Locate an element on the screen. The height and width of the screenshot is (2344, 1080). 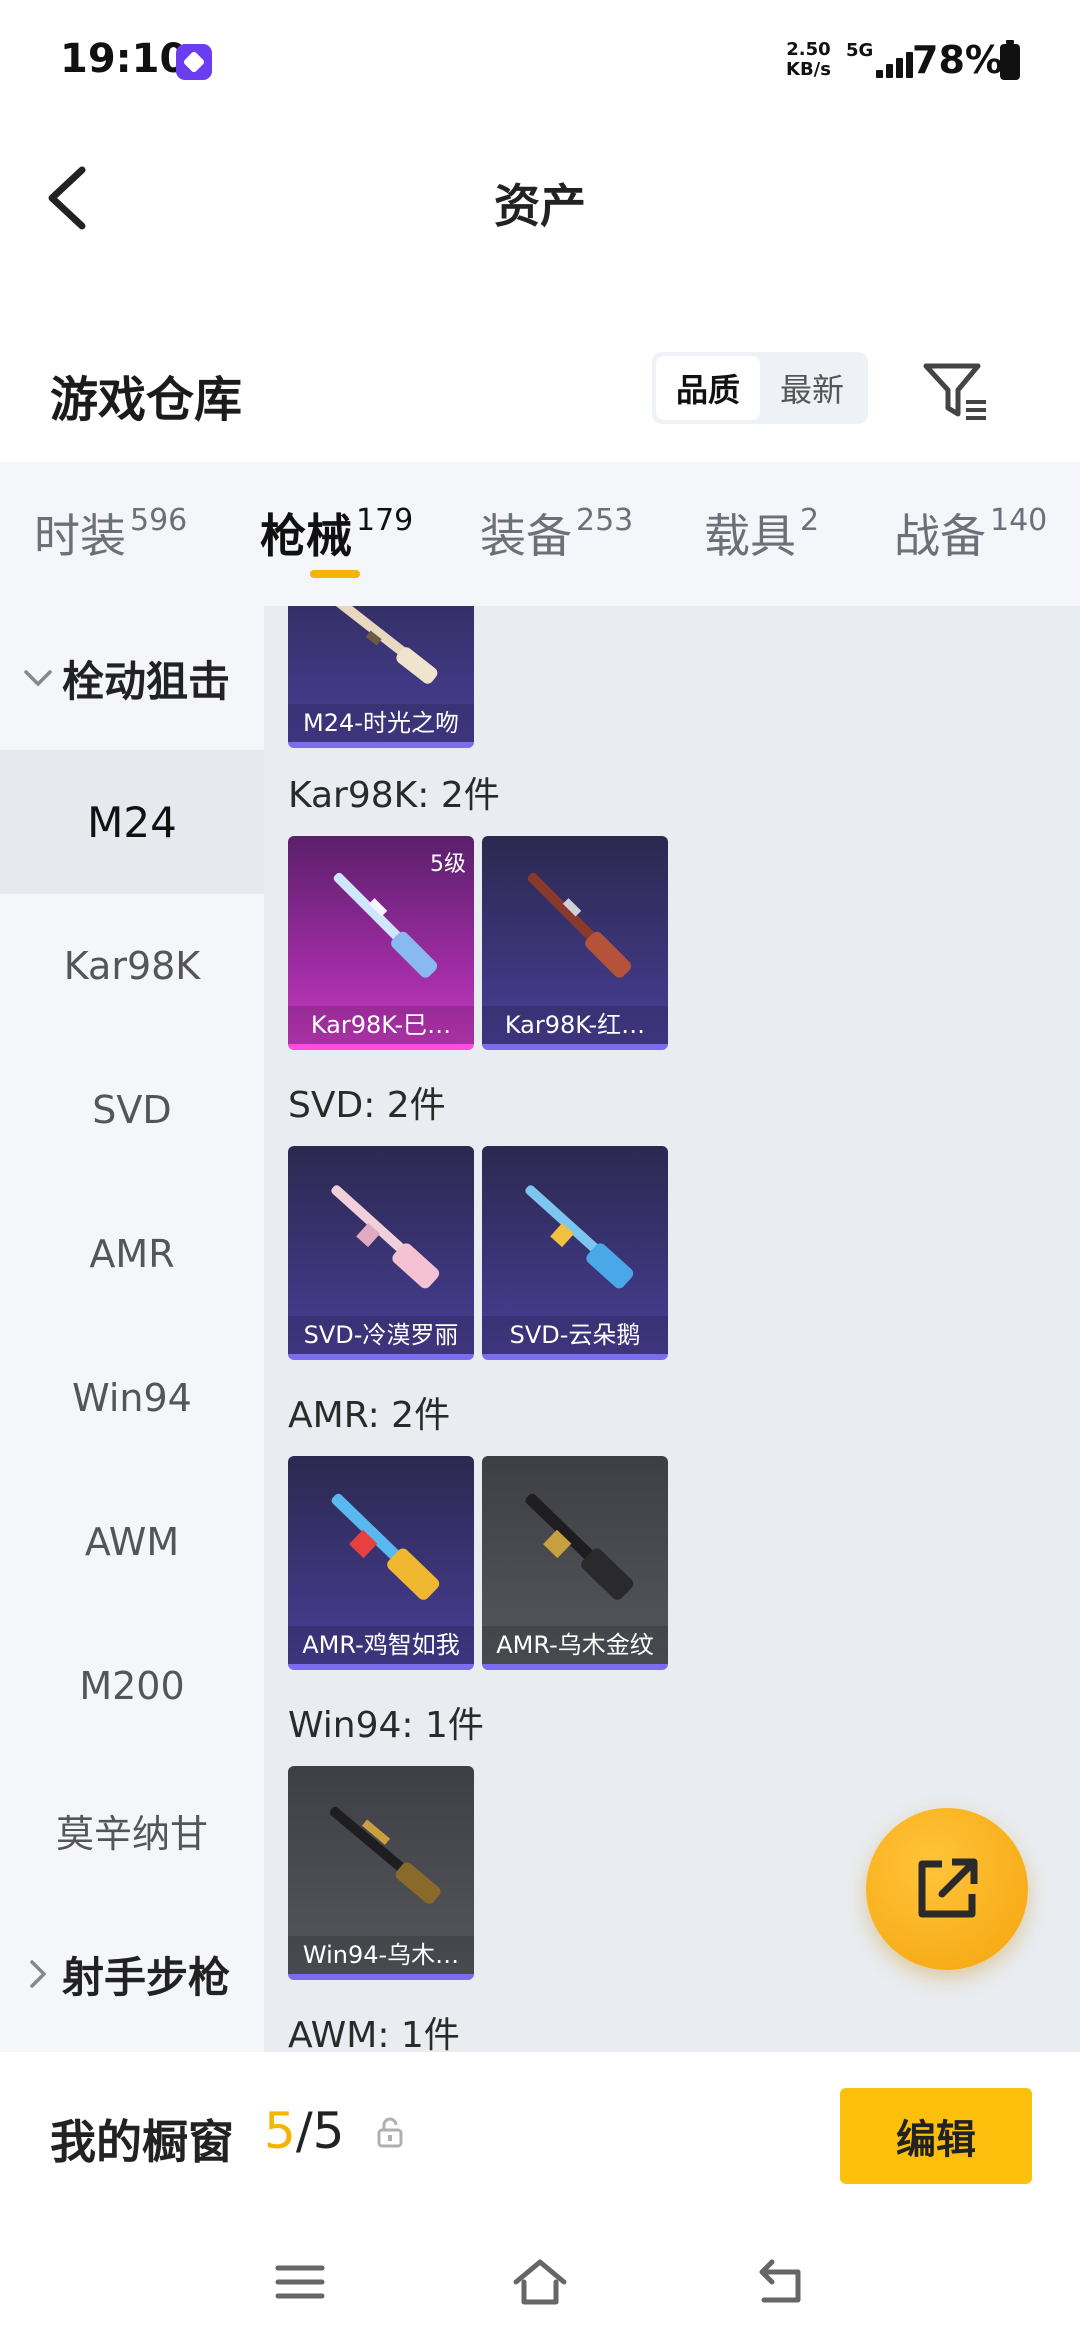
showcase-total: /5 is located at coordinates (320, 2131).